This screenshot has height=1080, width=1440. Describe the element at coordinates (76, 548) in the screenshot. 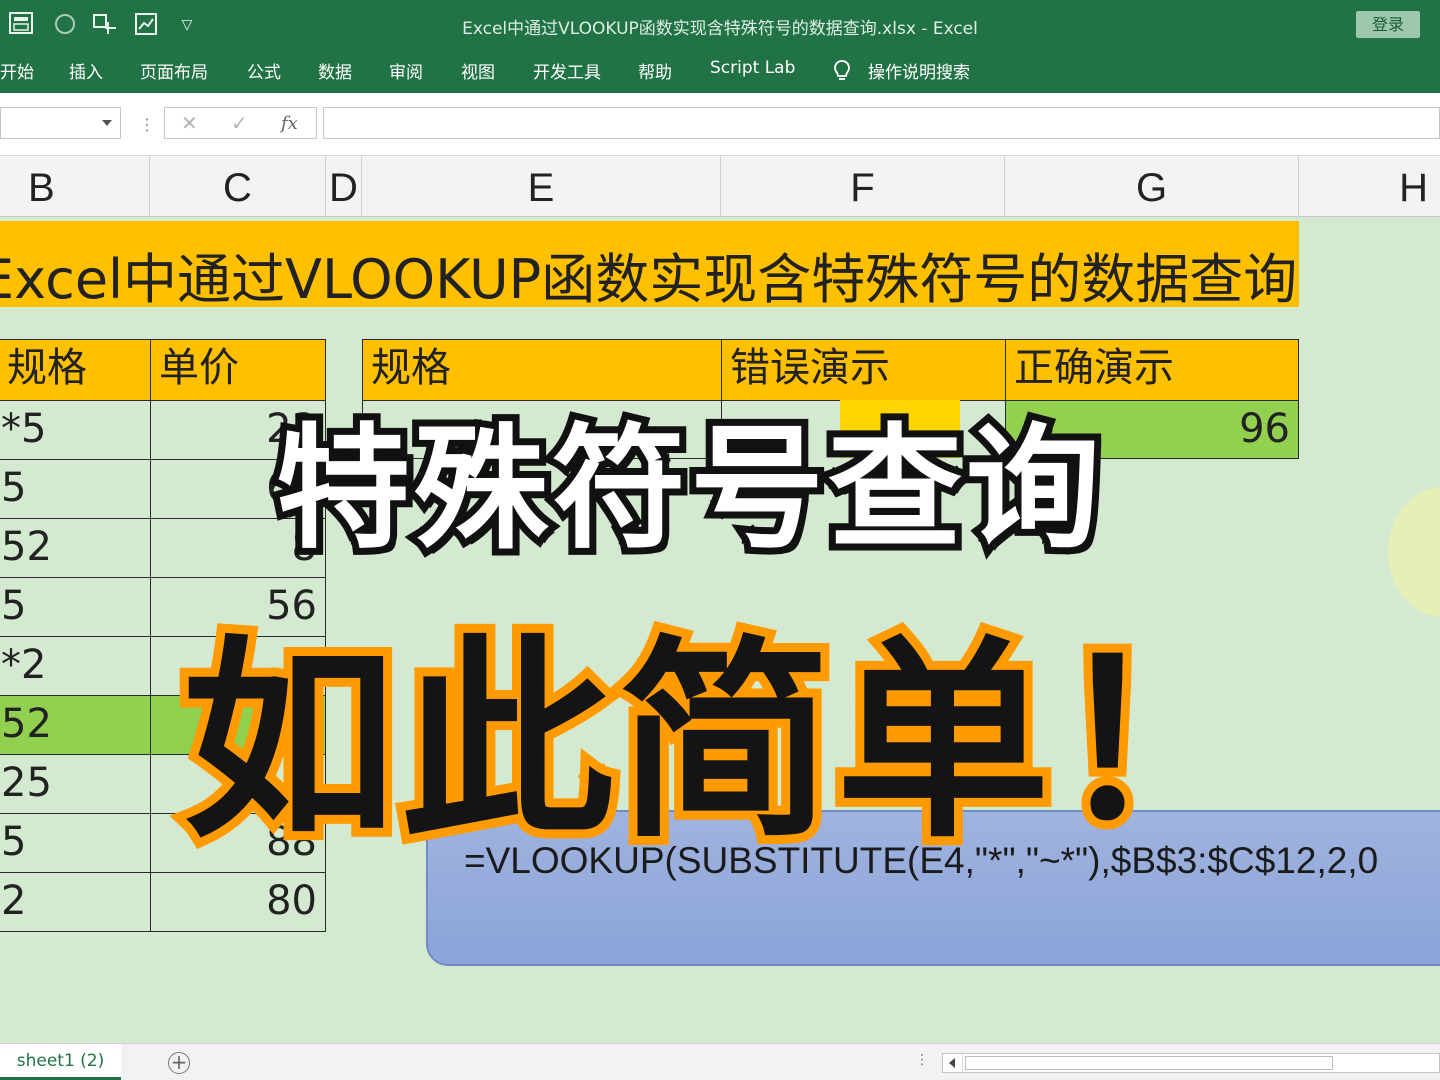

I see `table-row-spec: 52` at that location.